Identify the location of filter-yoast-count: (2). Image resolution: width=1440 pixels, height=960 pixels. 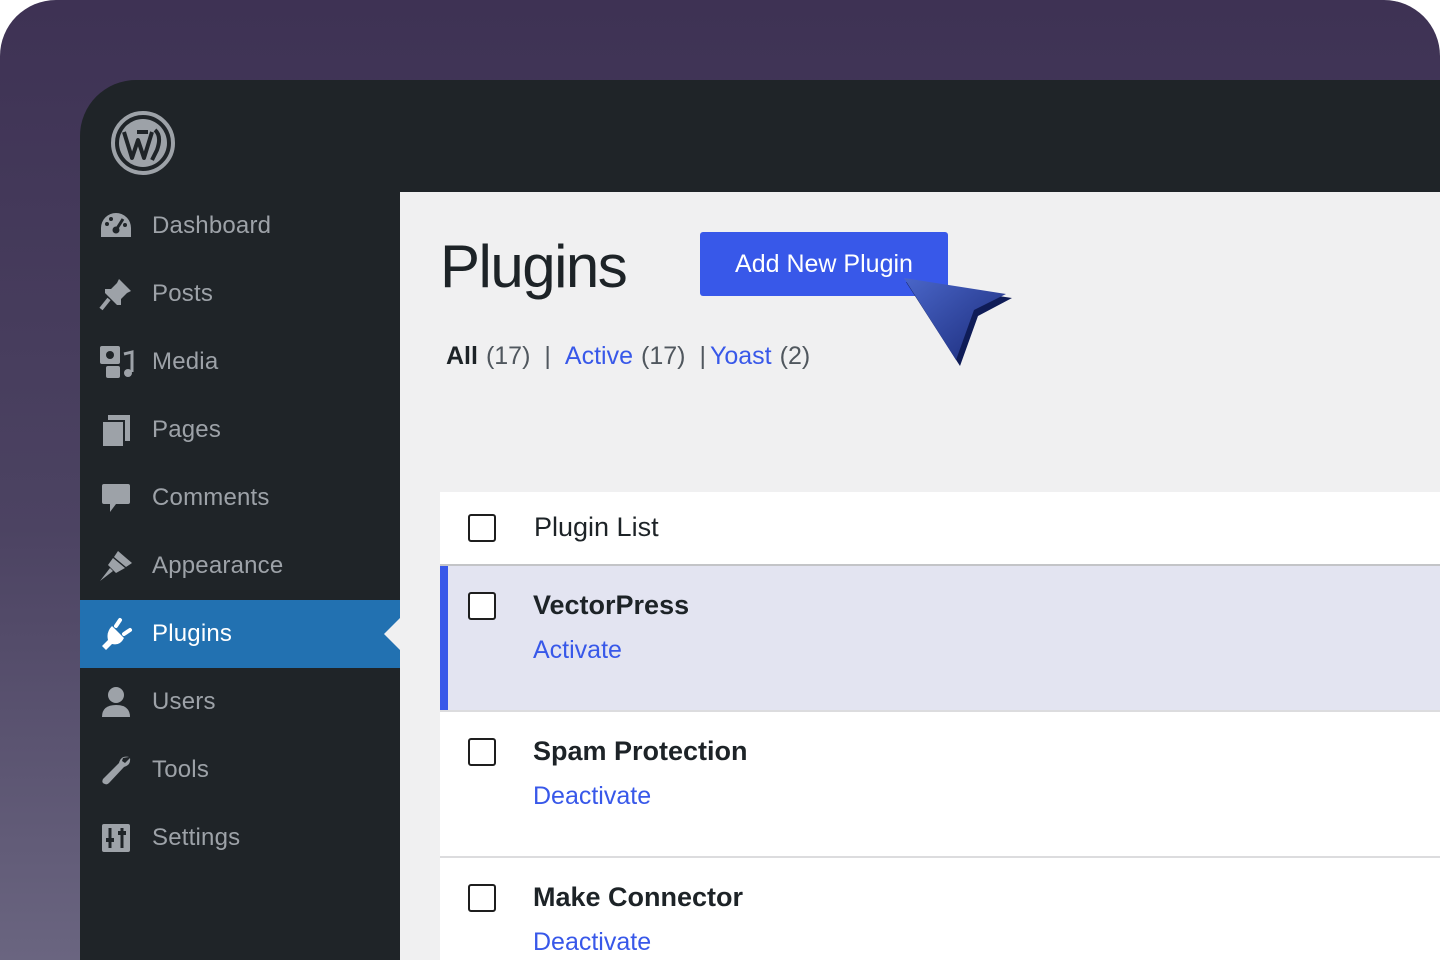
(795, 356).